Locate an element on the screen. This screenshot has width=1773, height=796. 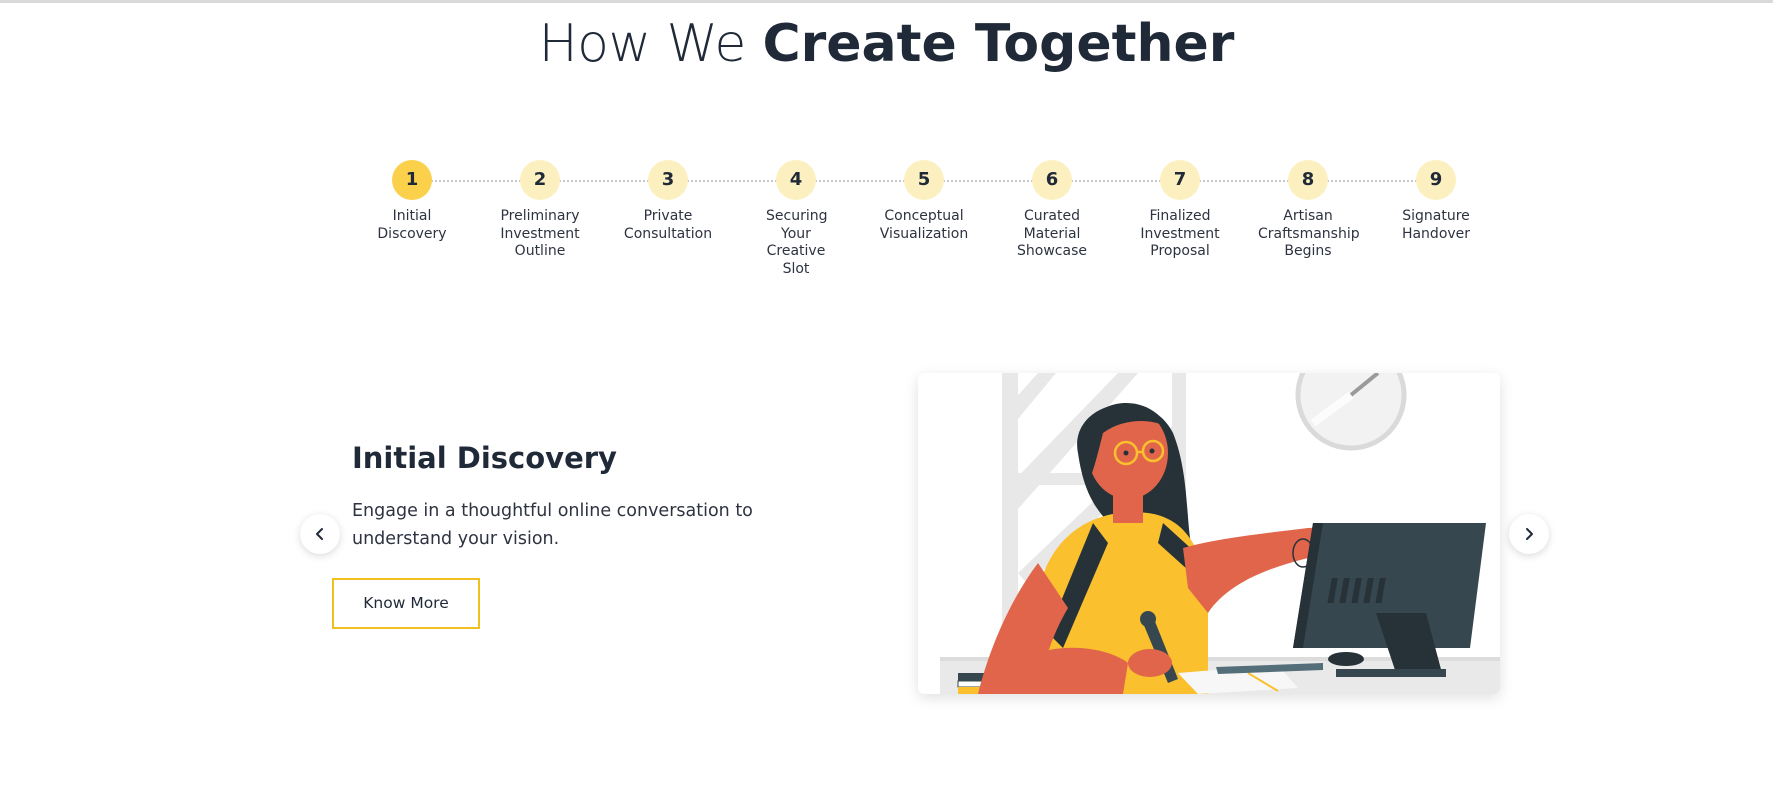
chevron-left-icon is located at coordinates (319, 534).